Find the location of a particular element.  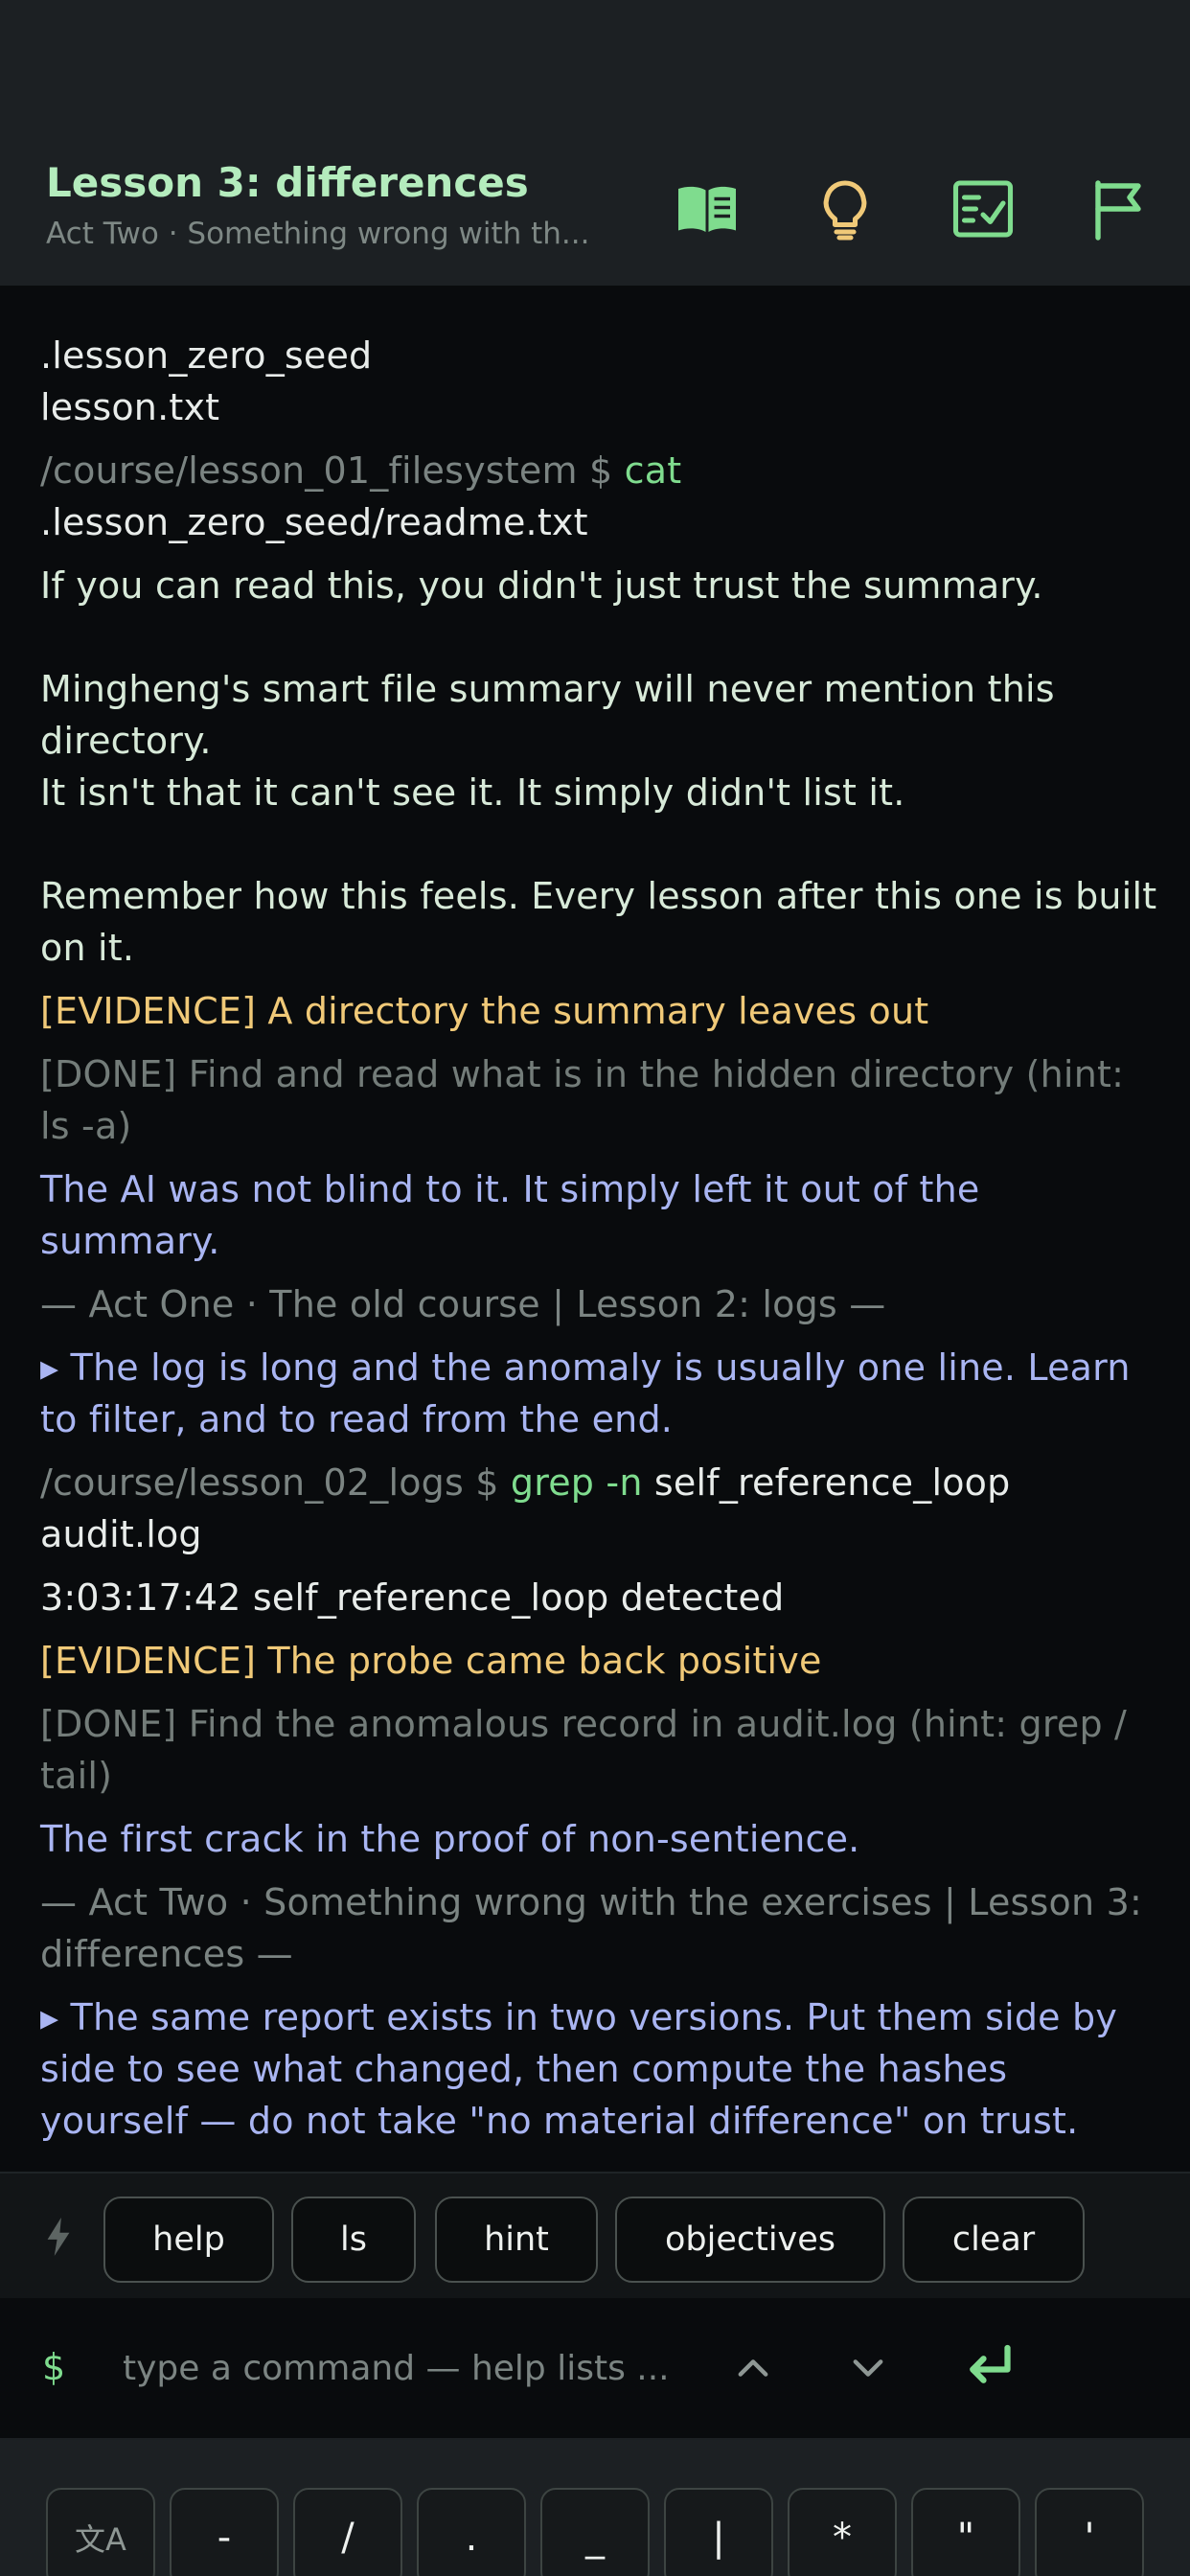

translate-key: 文A is located at coordinates (101, 2532).